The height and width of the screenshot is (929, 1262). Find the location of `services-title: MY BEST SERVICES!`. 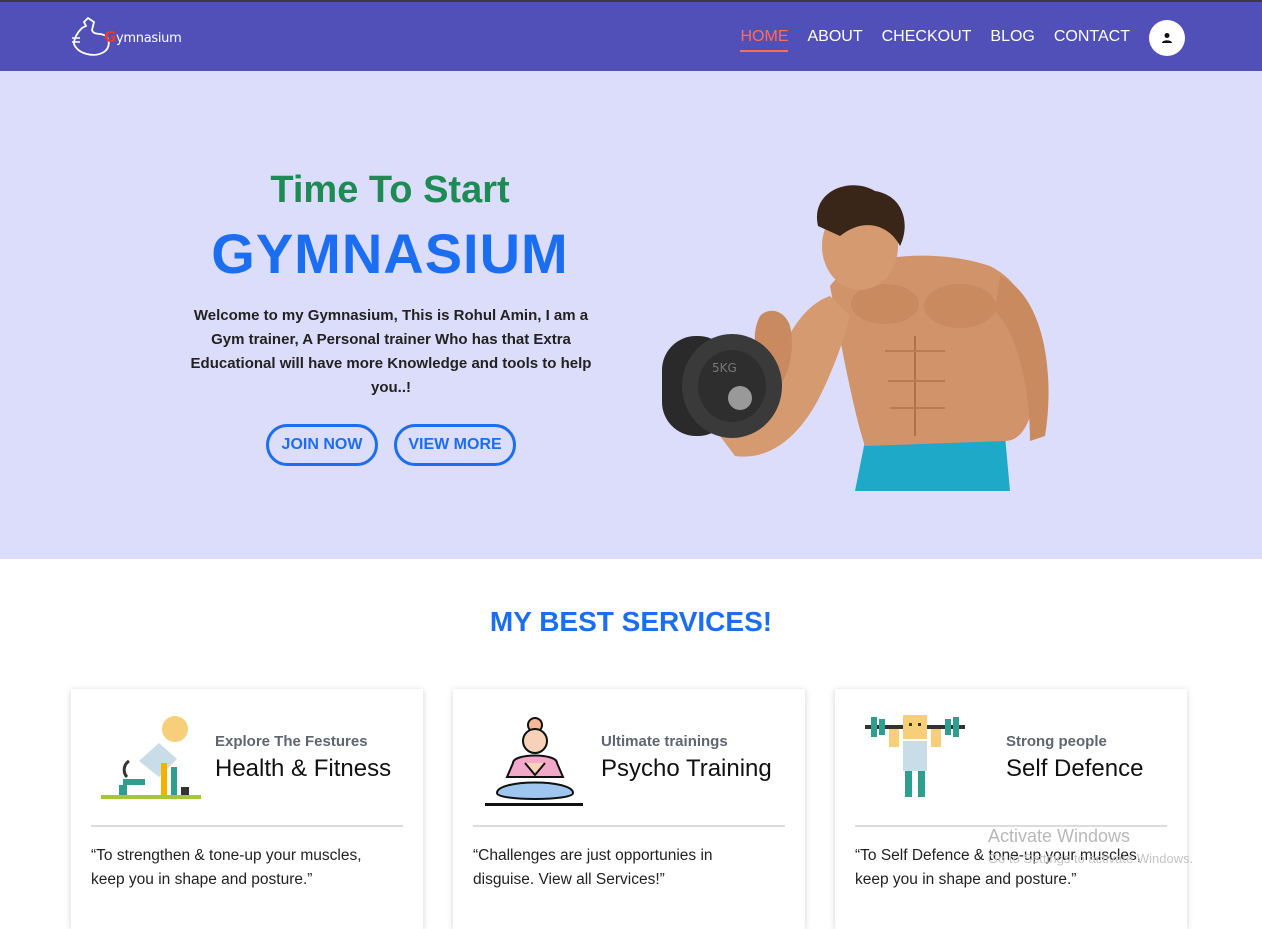

services-title: MY BEST SERVICES! is located at coordinates (631, 621).